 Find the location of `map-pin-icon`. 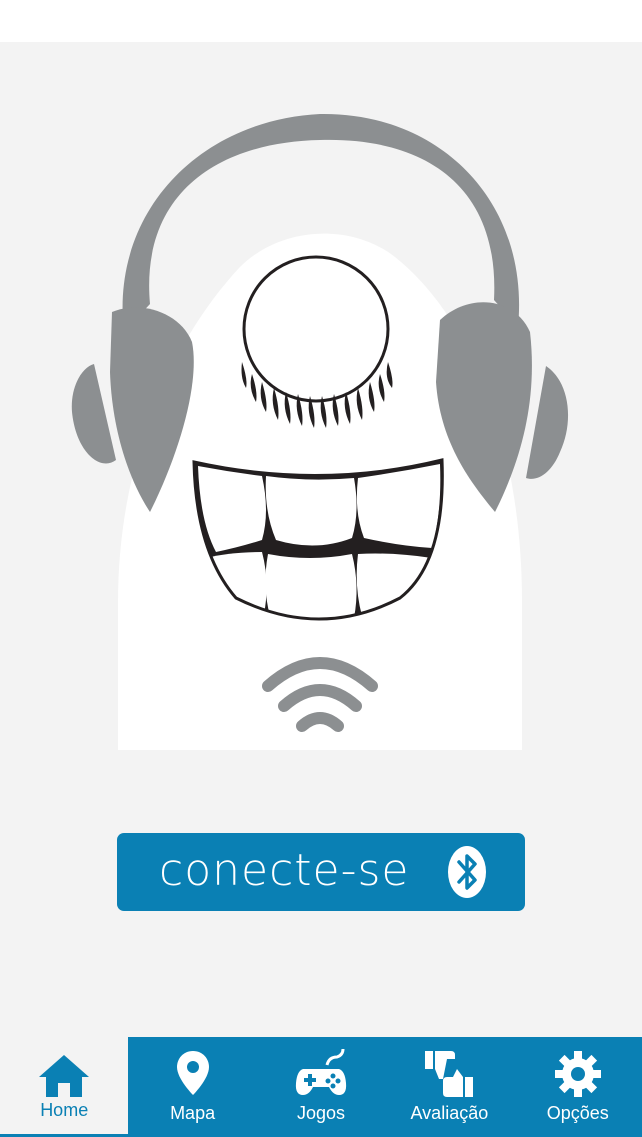

map-pin-icon is located at coordinates (192, 1073).